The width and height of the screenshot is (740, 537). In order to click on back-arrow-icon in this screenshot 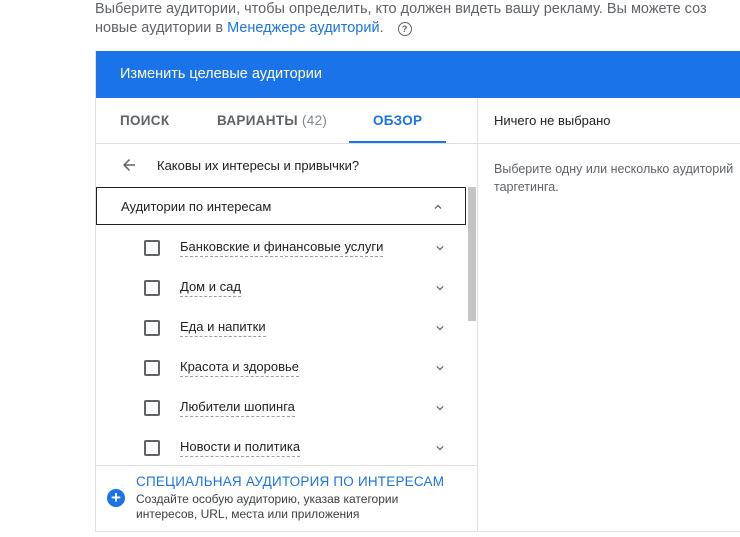, I will do `click(129, 165)`.